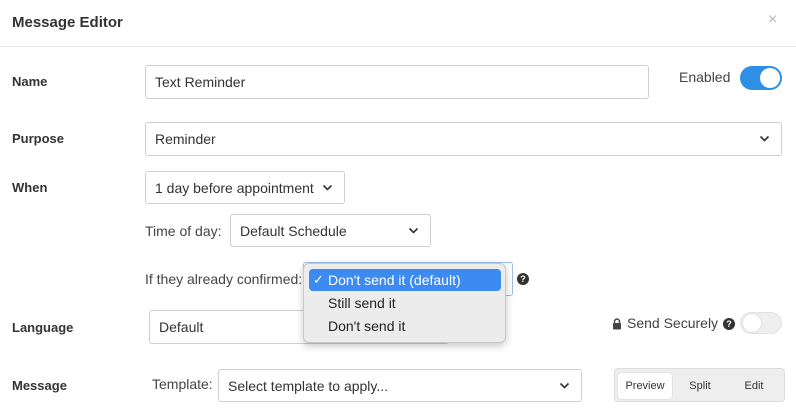  What do you see at coordinates (39, 385) in the screenshot?
I see `message-label: Message` at bounding box center [39, 385].